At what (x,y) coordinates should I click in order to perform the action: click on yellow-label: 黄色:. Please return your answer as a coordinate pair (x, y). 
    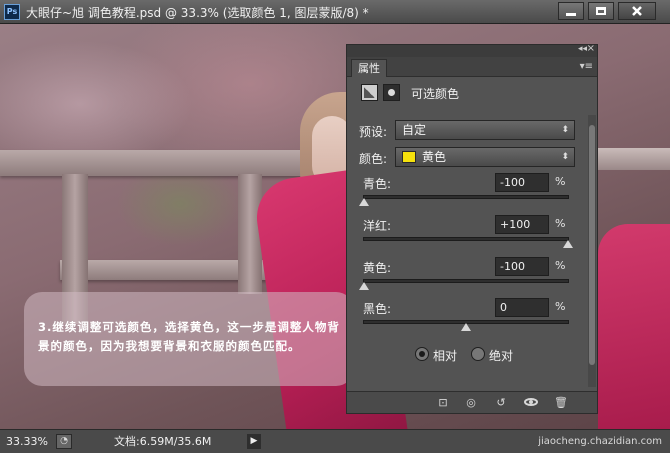
    Looking at the image, I should click on (377, 268).